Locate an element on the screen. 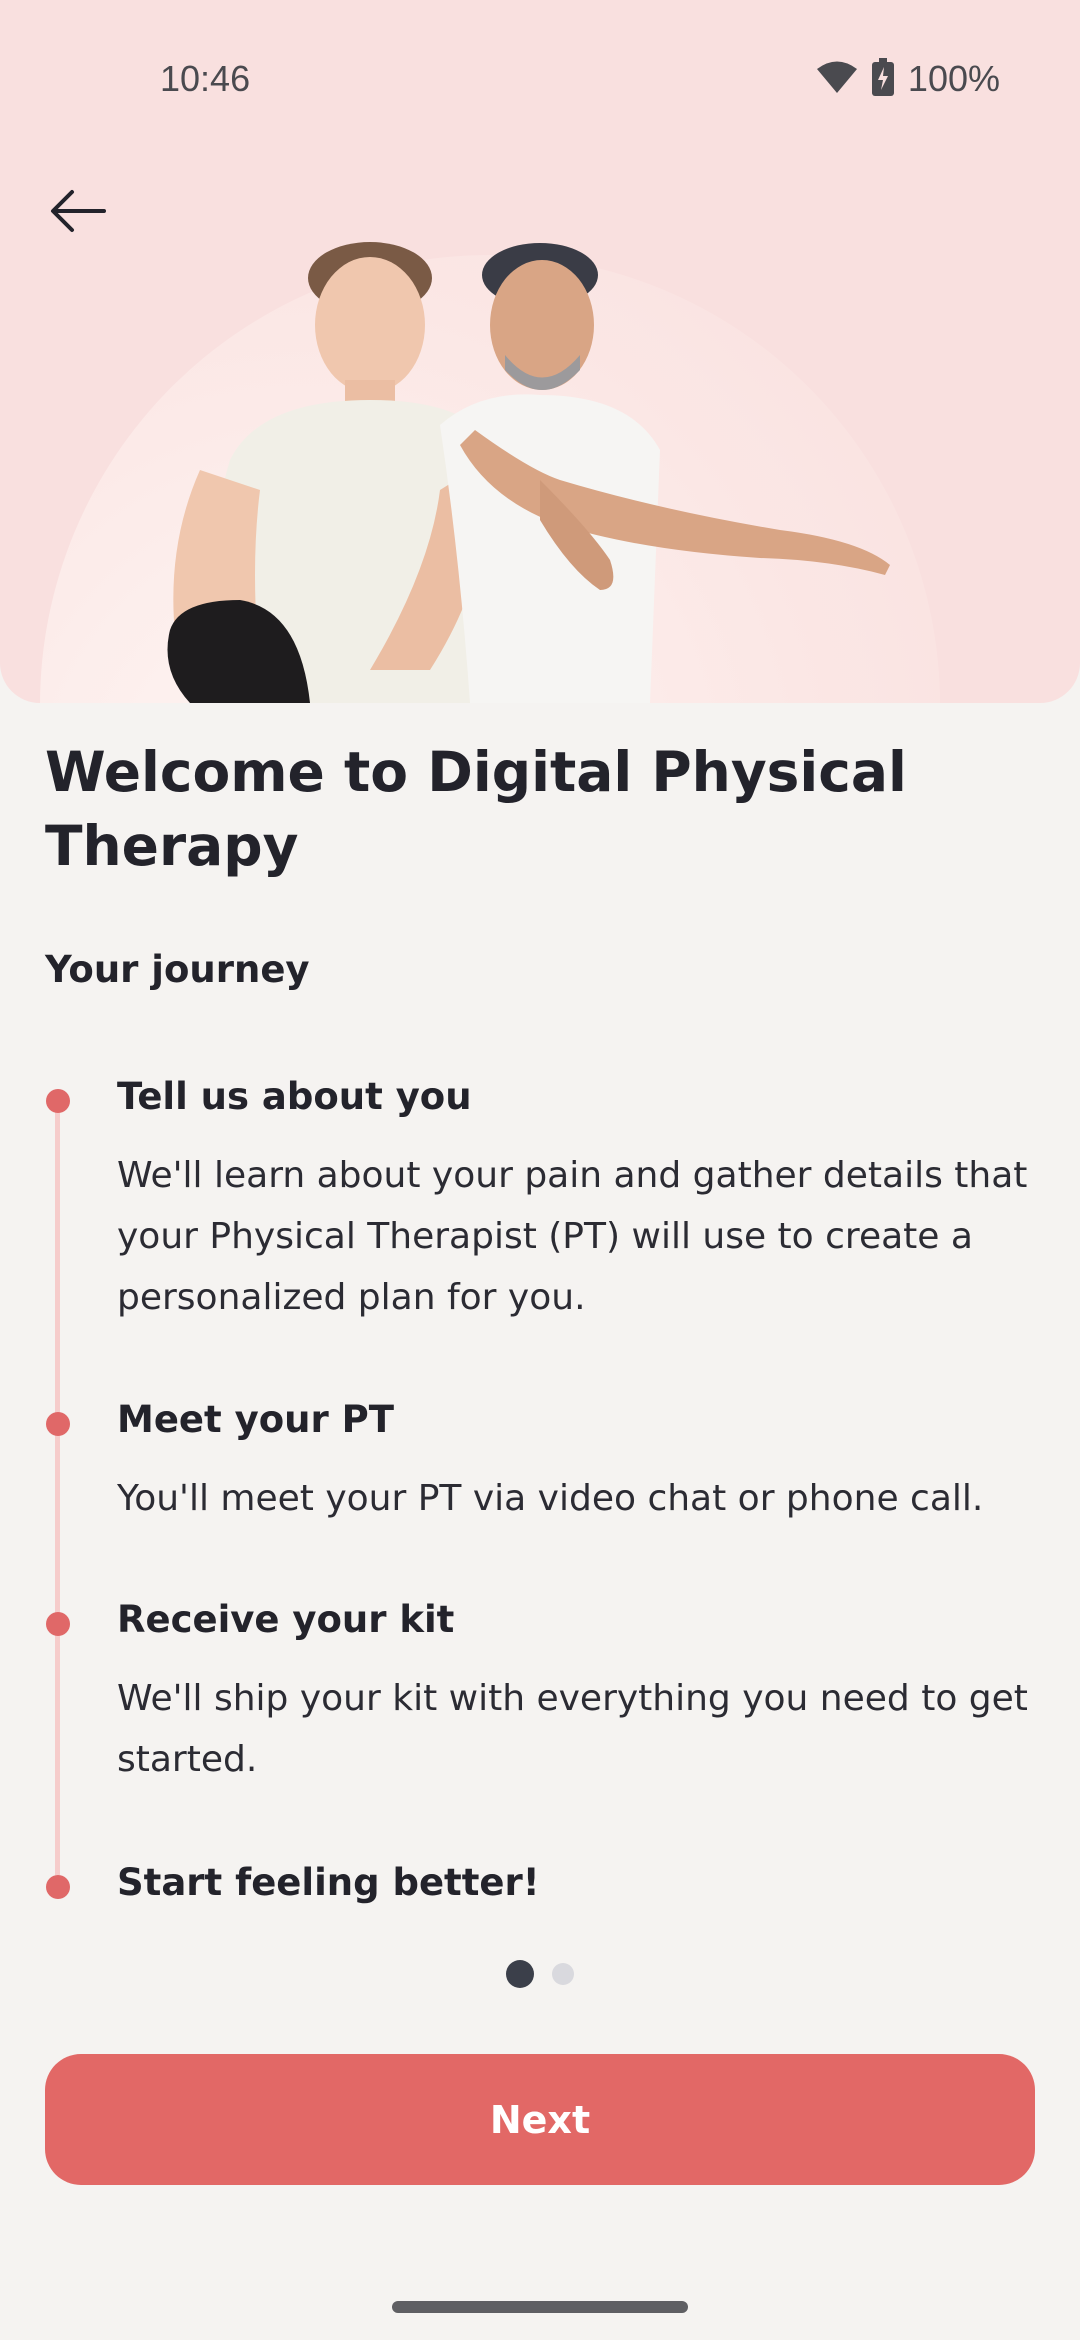 The width and height of the screenshot is (1080, 2340). page-dot-active is located at coordinates (520, 1974).